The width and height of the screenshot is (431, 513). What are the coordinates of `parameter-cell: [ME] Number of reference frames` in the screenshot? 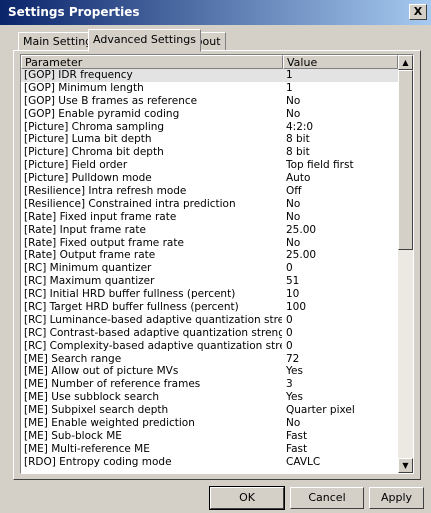 It's located at (112, 384).